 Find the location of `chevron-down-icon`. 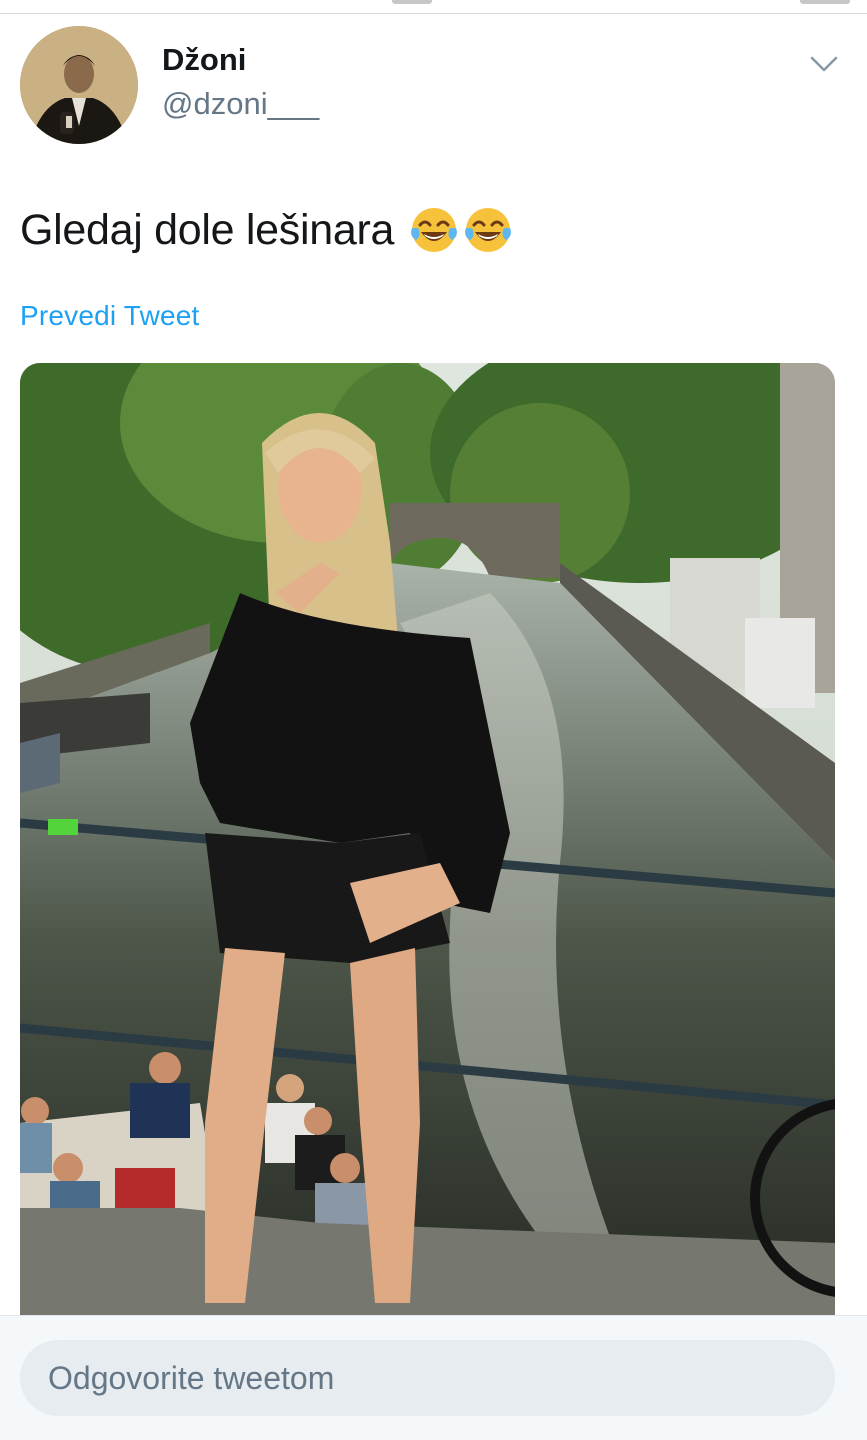

chevron-down-icon is located at coordinates (824, 64).